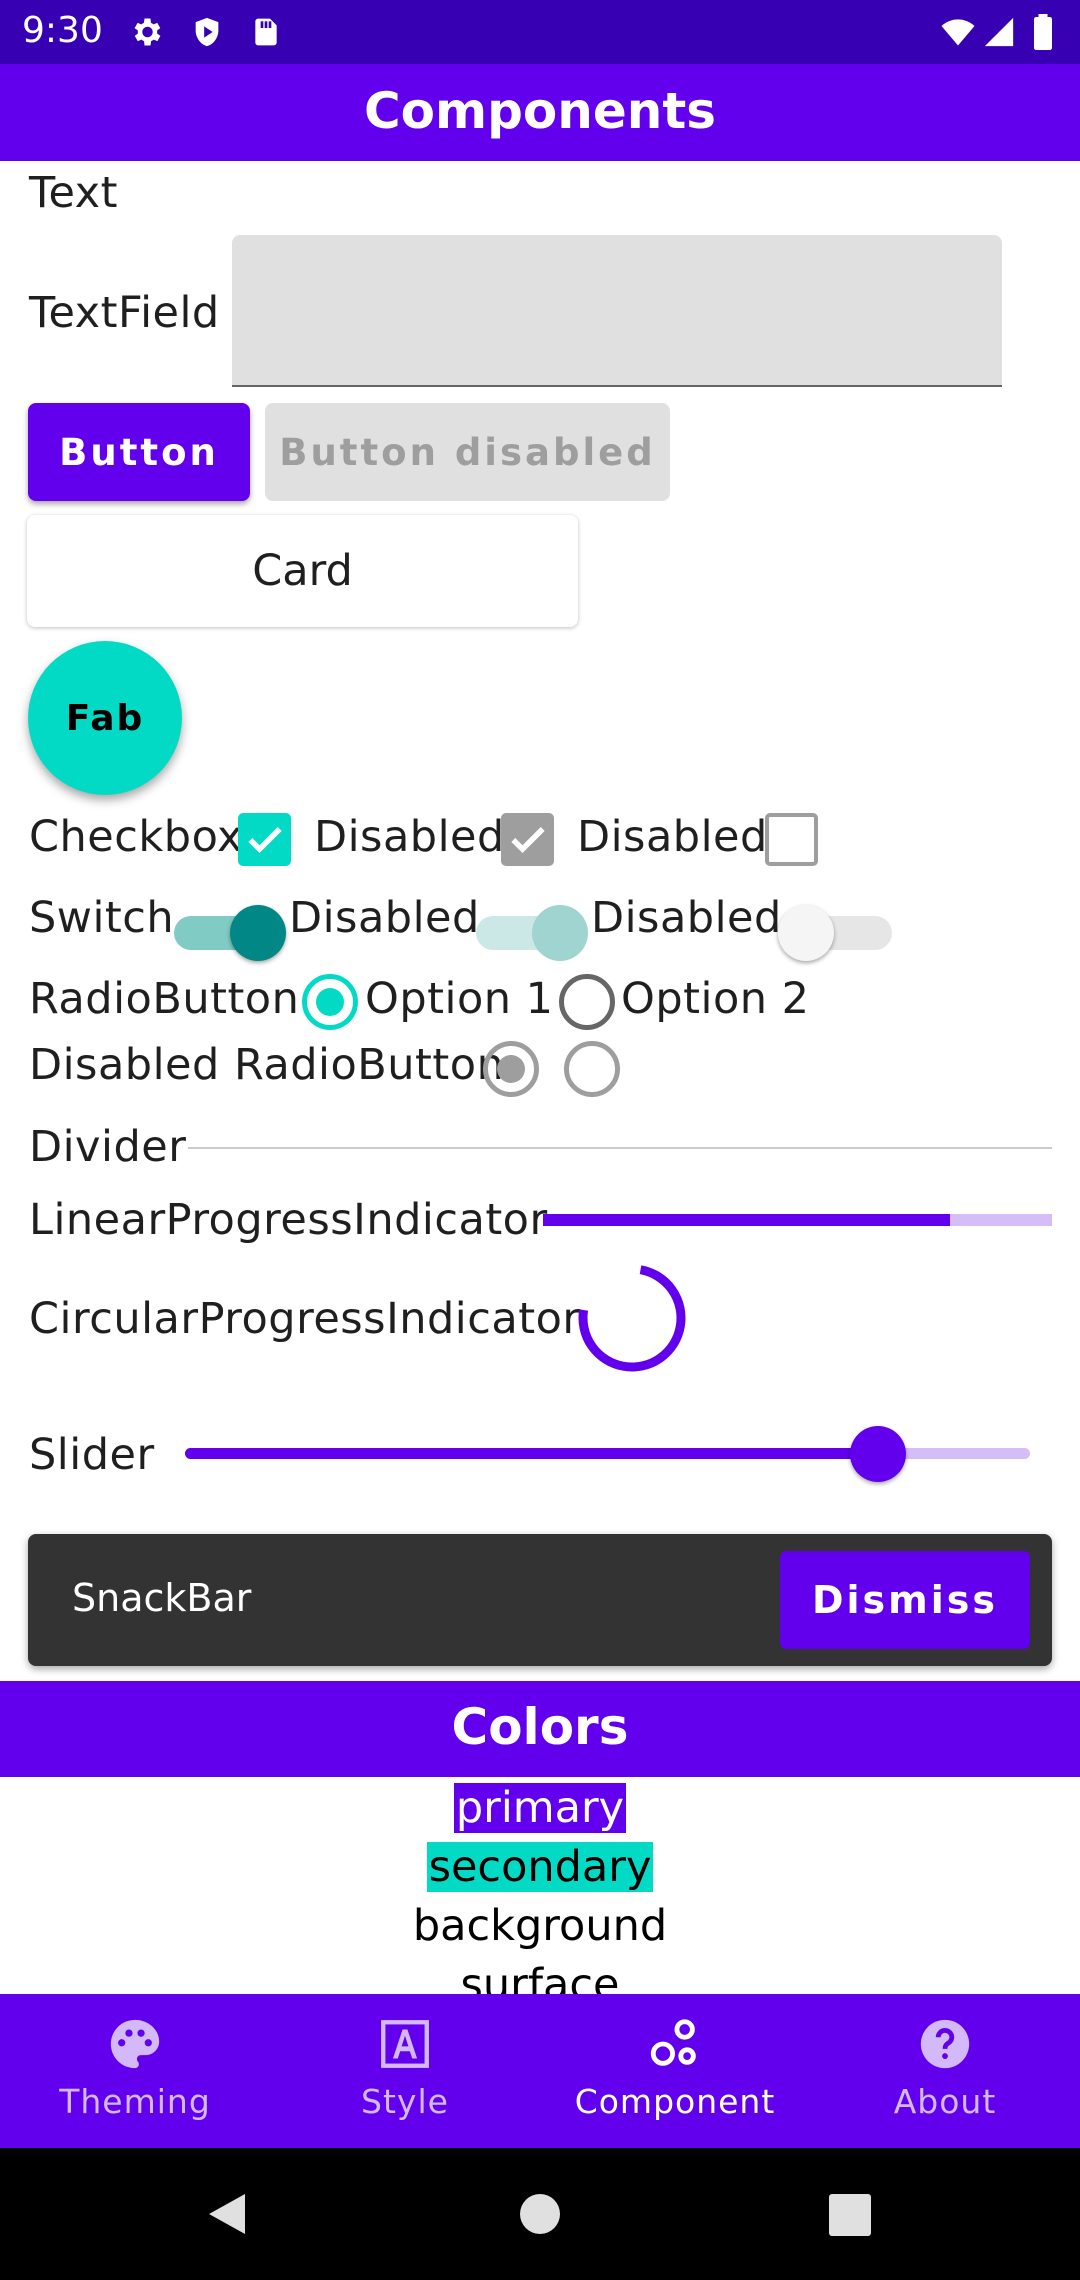 This screenshot has width=1080, height=2280. I want to click on checkbox-checked, so click(264, 839).